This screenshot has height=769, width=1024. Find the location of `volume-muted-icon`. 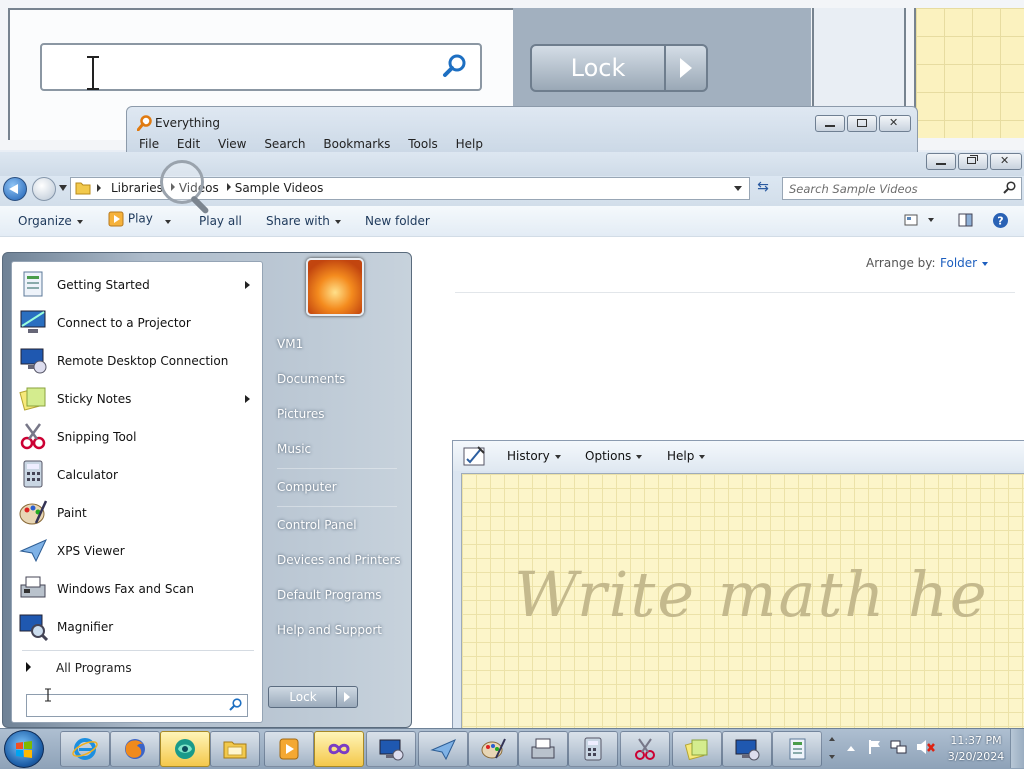

volume-muted-icon is located at coordinates (926, 747).